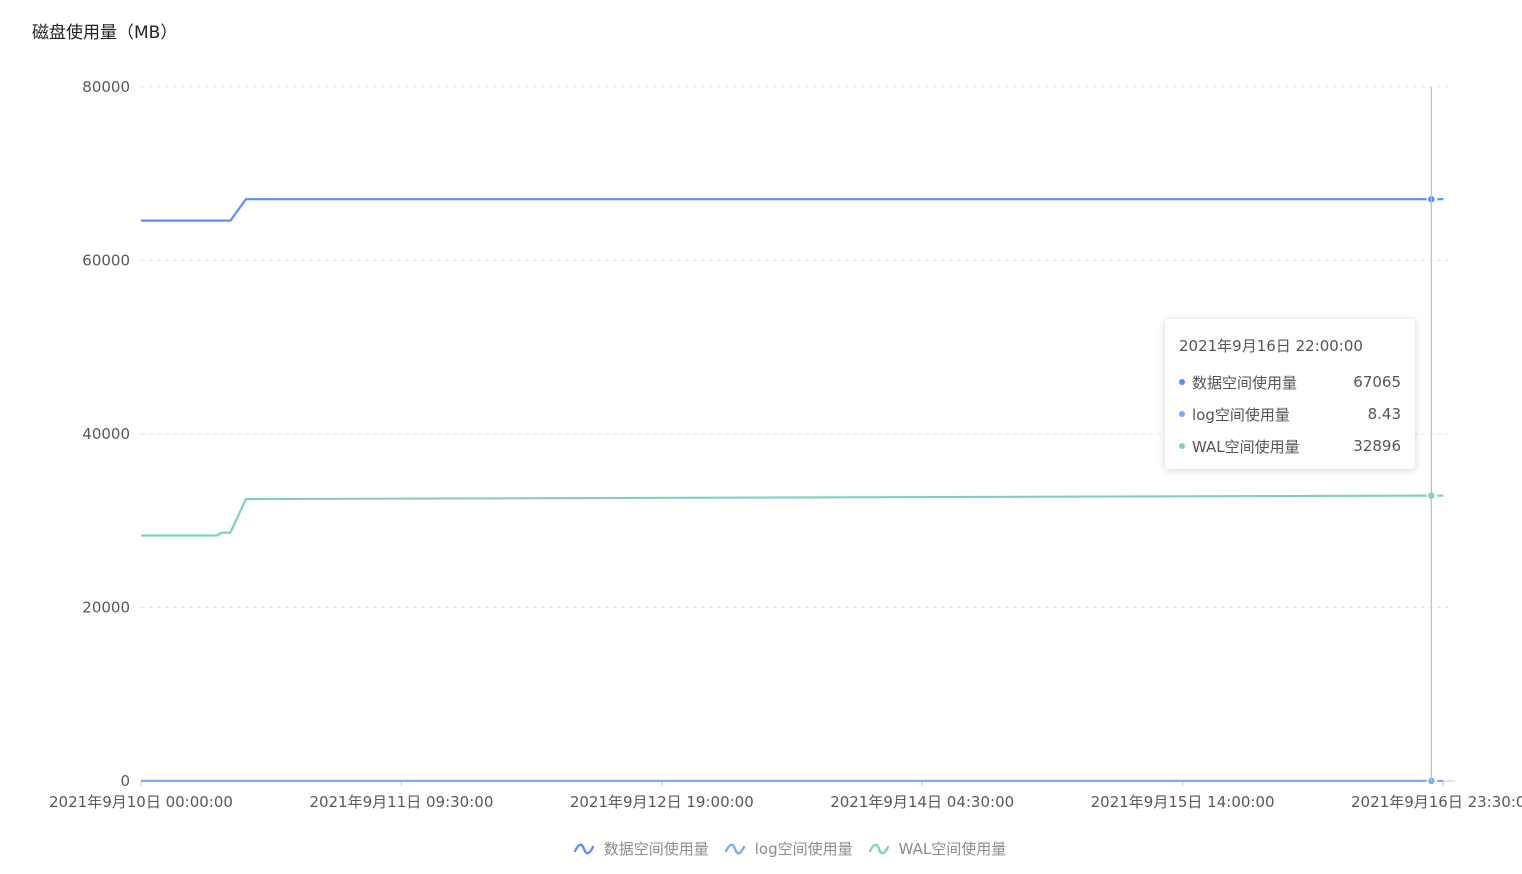  What do you see at coordinates (922, 802) in the screenshot?
I see `x-tick-label: 2021年9月14日 04:30:00` at bounding box center [922, 802].